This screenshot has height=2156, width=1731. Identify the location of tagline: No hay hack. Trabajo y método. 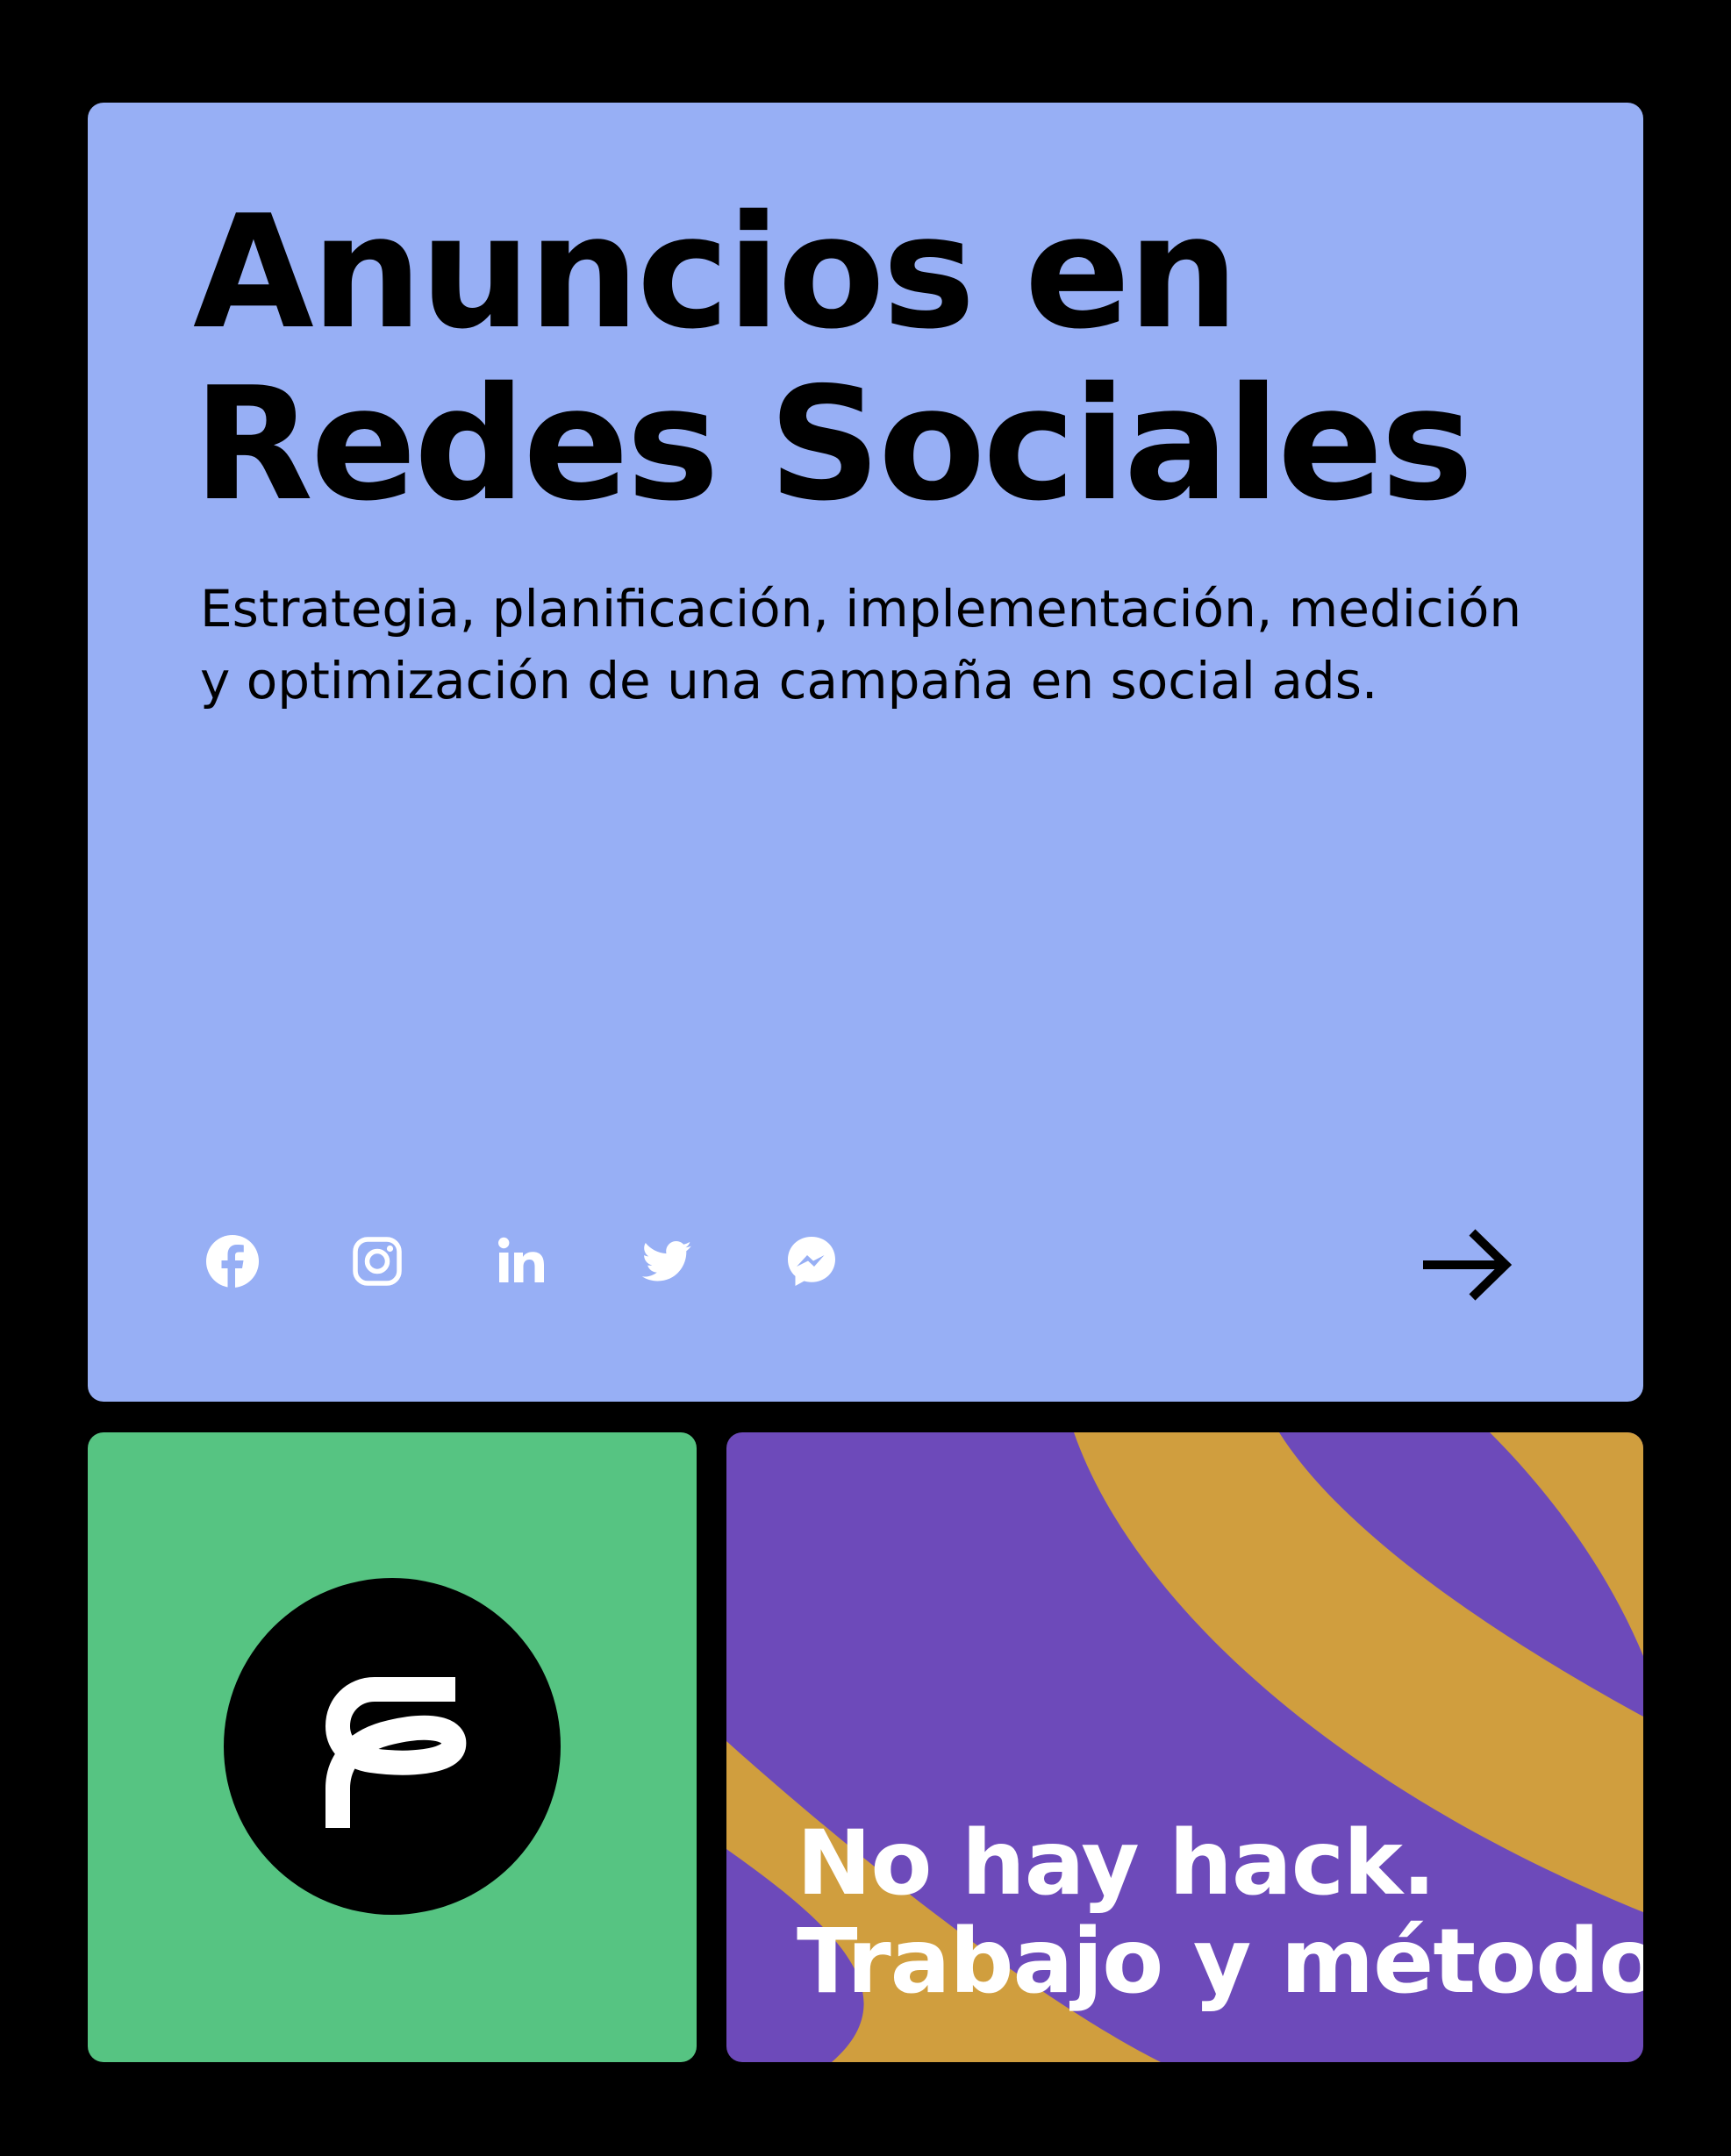
(1220, 1913).